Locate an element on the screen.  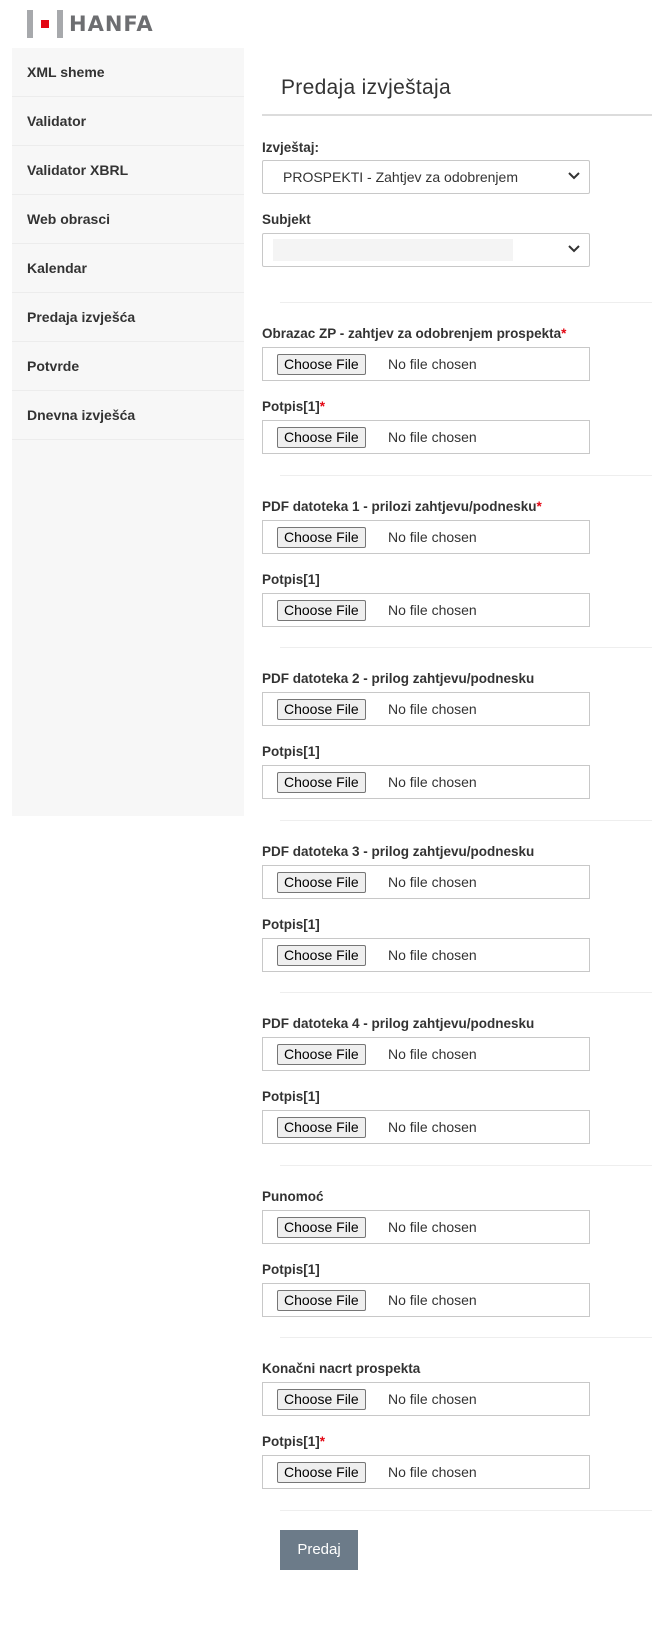
file-field-label-text: Punomoć is located at coordinates (293, 1196).